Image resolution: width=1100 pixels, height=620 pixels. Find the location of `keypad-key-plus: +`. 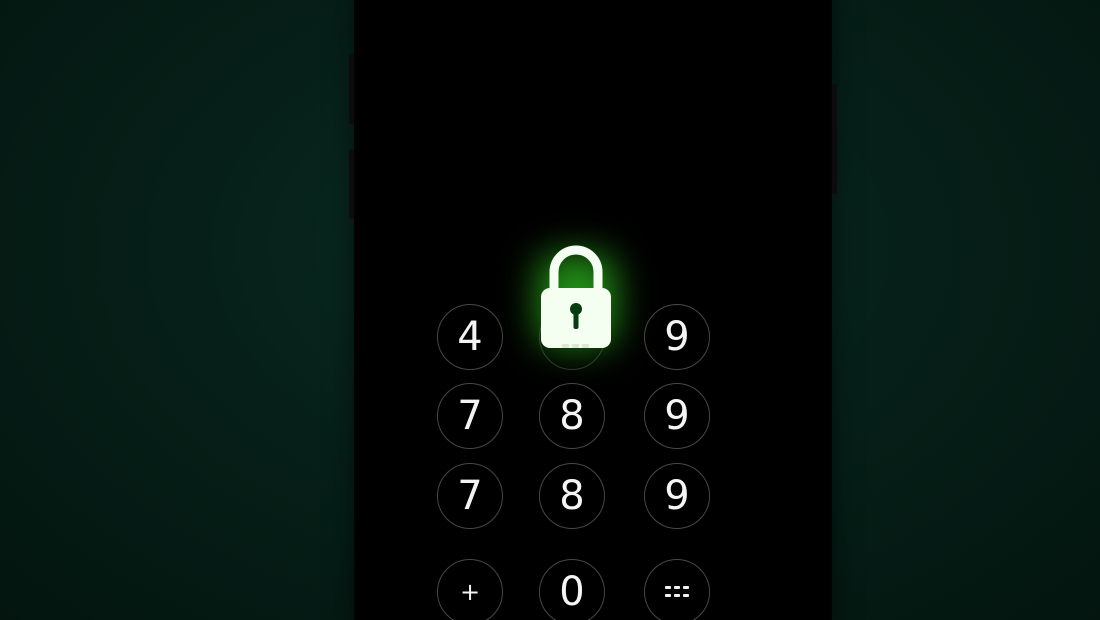

keypad-key-plus: + is located at coordinates (470, 589).